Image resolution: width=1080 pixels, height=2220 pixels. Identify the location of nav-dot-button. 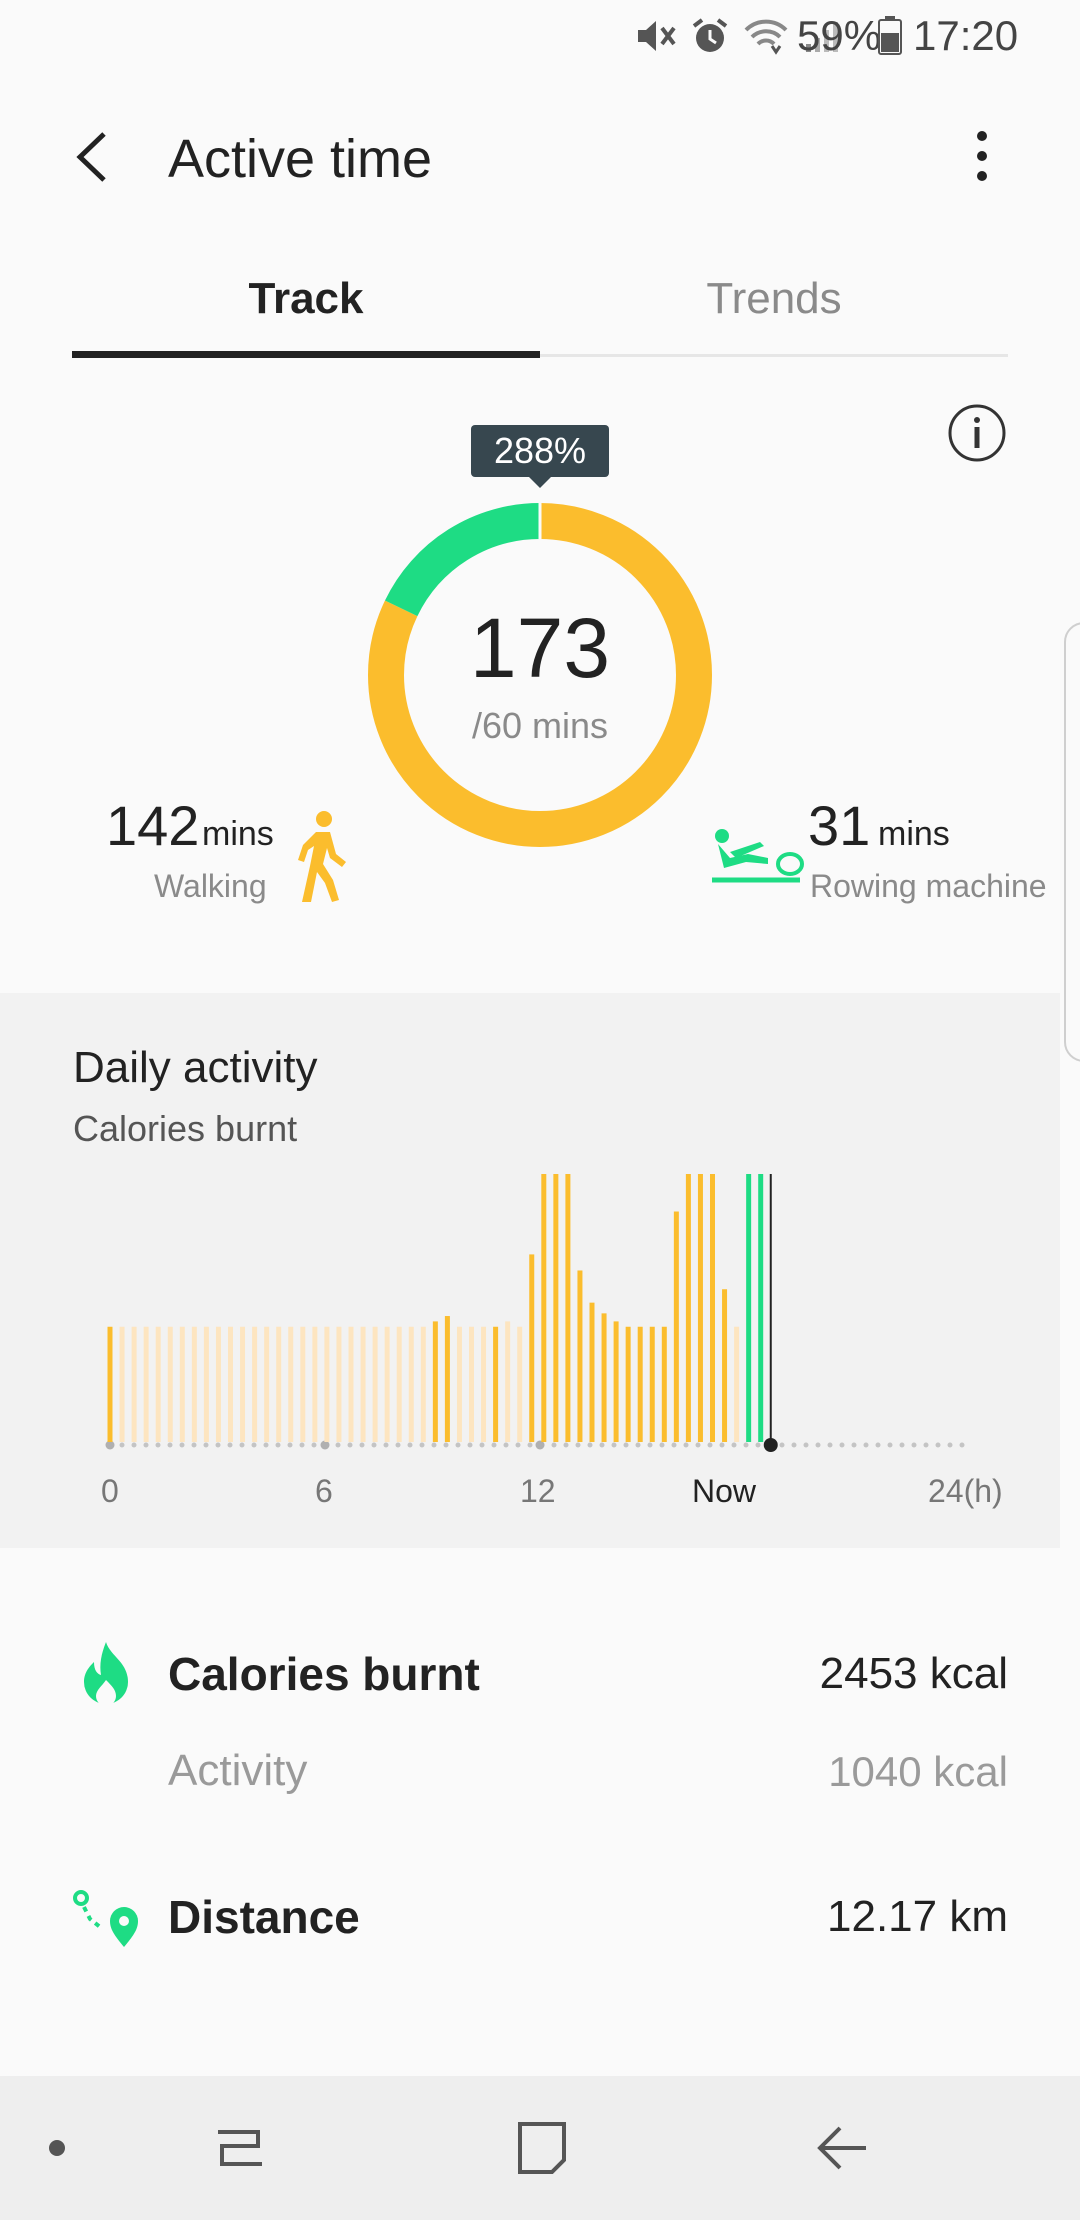
(57, 2148).